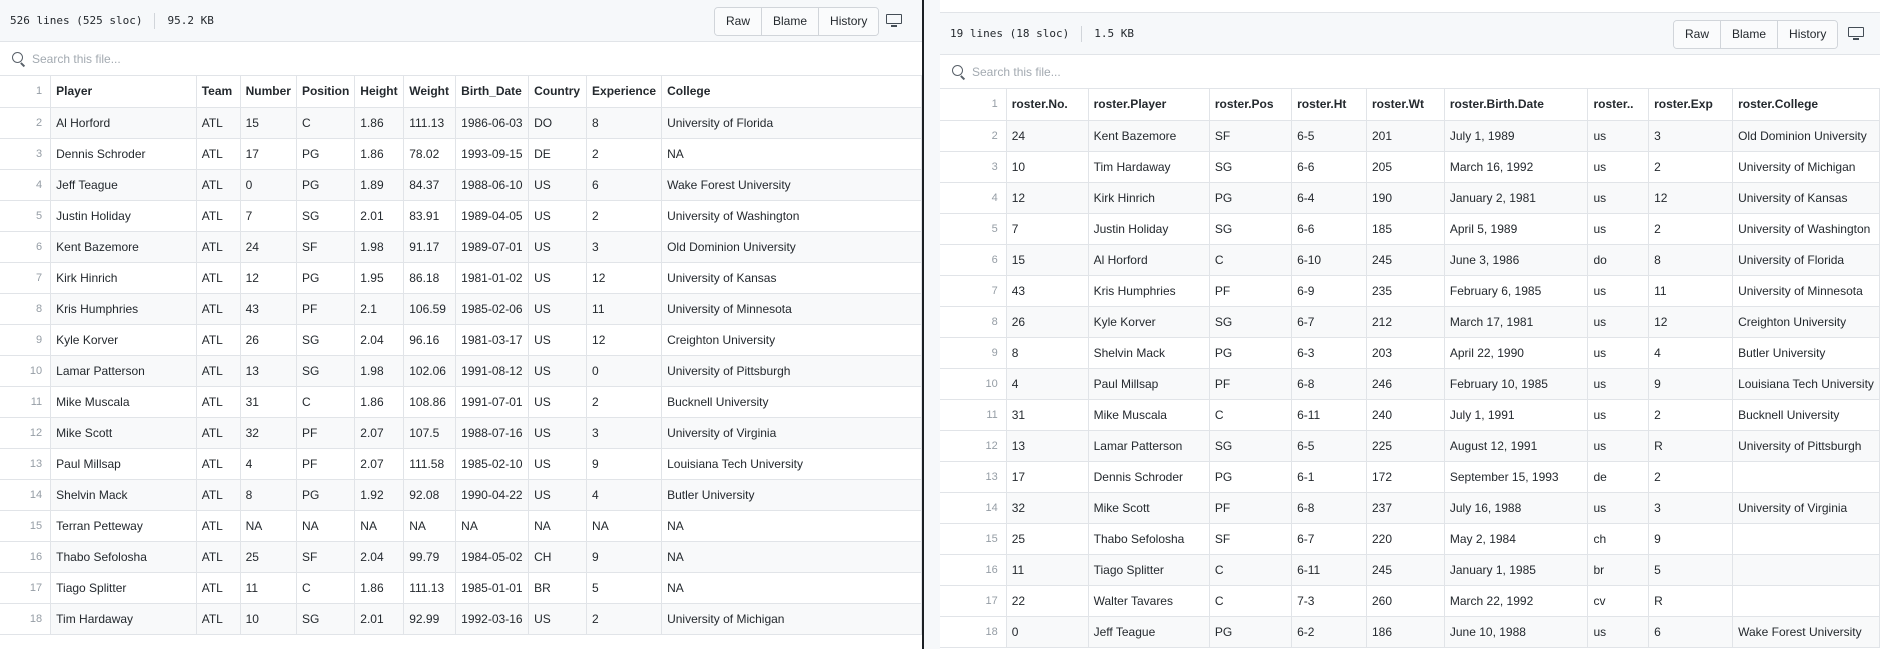 The width and height of the screenshot is (1880, 649). I want to click on table-cell: 2, so click(1691, 229).